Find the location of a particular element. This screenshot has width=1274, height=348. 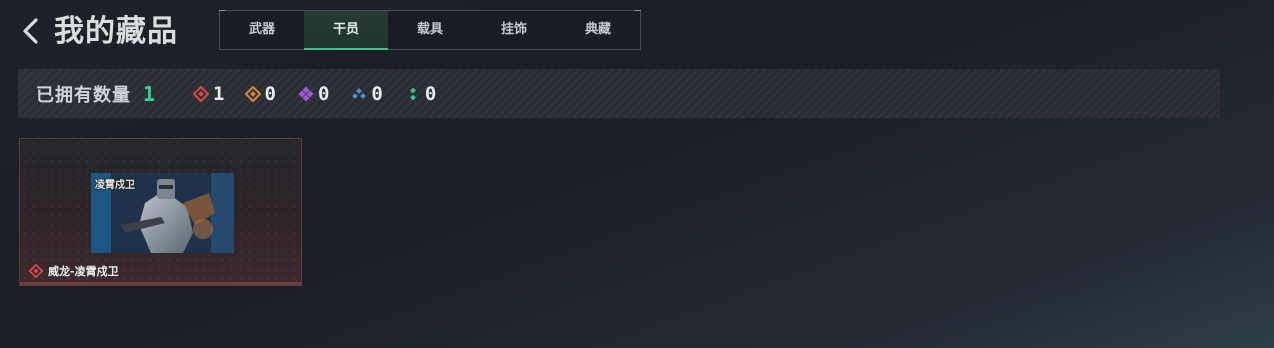

rarity-blue-count: 0 is located at coordinates (377, 93).